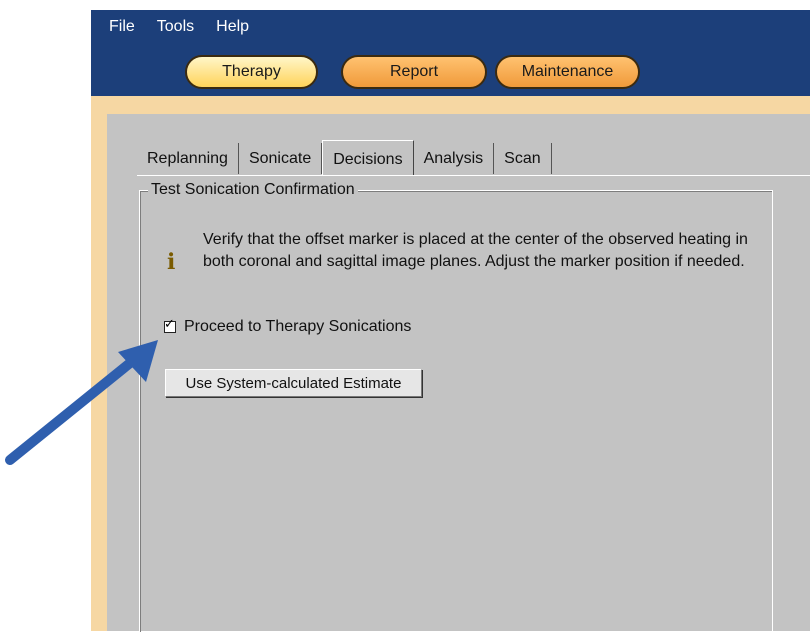 Image resolution: width=810 pixels, height=632 pixels. What do you see at coordinates (473, 175) in the screenshot?
I see `tab-divider` at bounding box center [473, 175].